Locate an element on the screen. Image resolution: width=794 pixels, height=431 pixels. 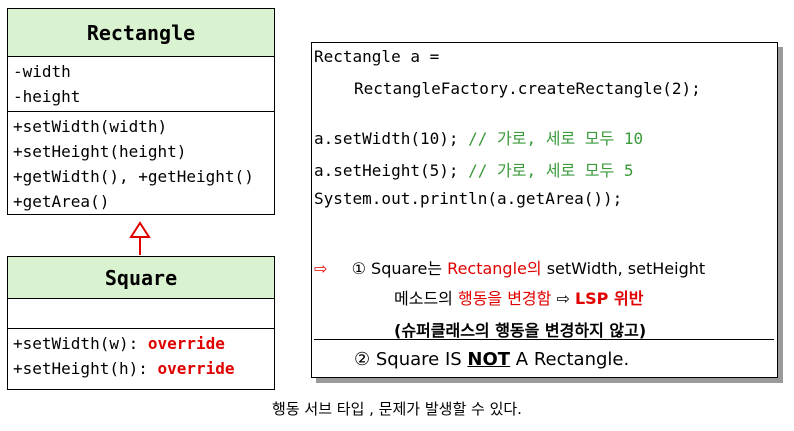
method-setheight: +setHeight(height) is located at coordinates (100, 151).